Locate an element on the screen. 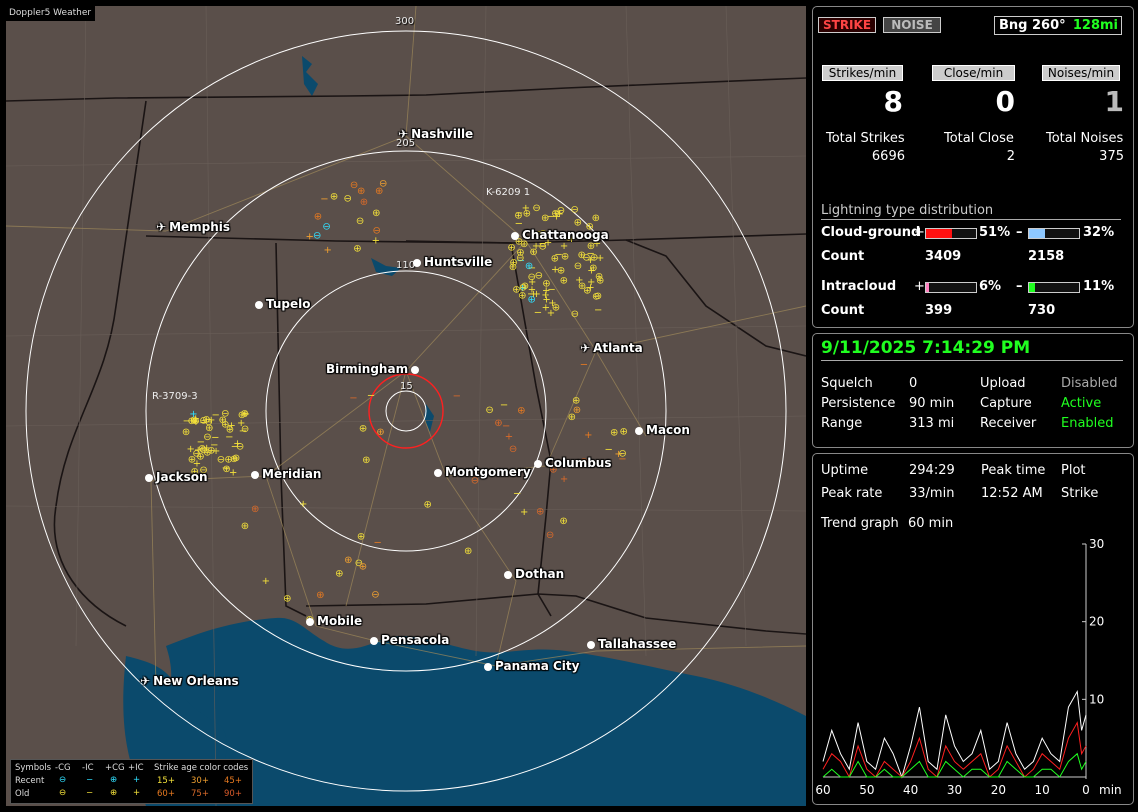 This screenshot has height=812, width=1138. capture-value: Active is located at coordinates (1081, 403).